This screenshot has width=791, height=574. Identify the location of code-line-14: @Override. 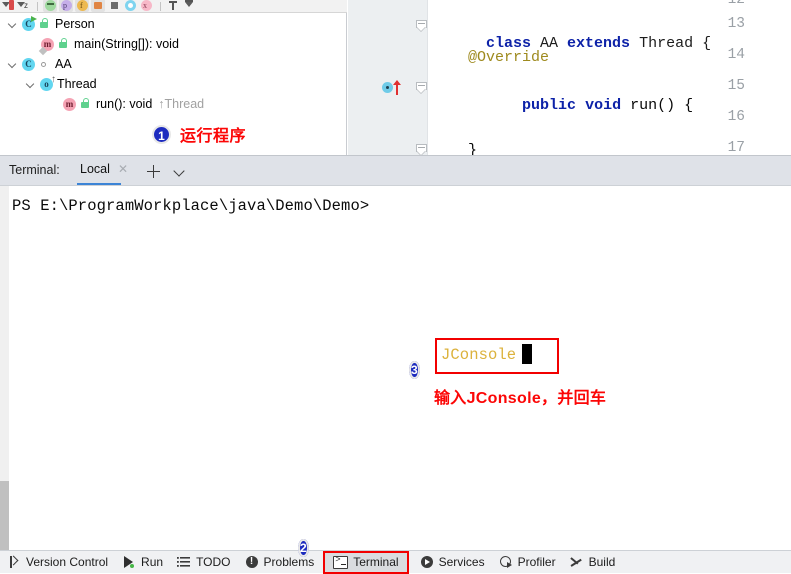
(490, 57).